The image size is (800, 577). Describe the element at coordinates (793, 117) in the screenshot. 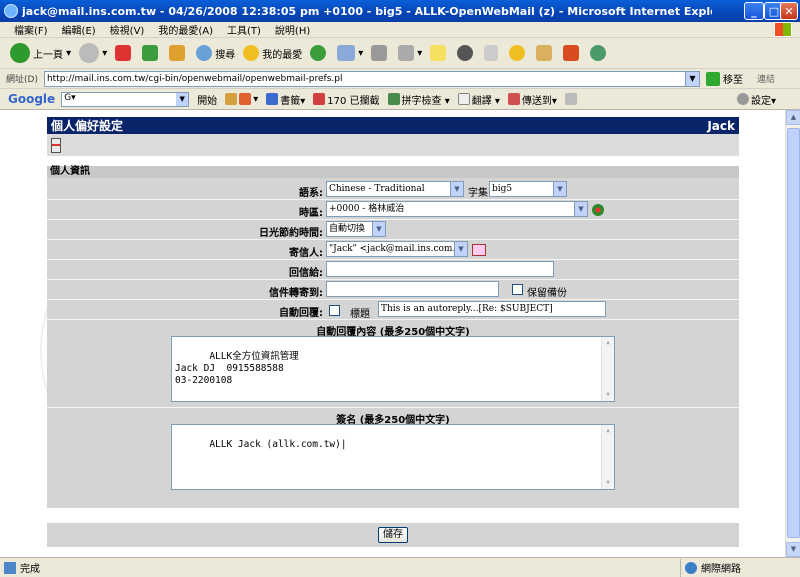

I see `scroll-up-button: ▲` at that location.